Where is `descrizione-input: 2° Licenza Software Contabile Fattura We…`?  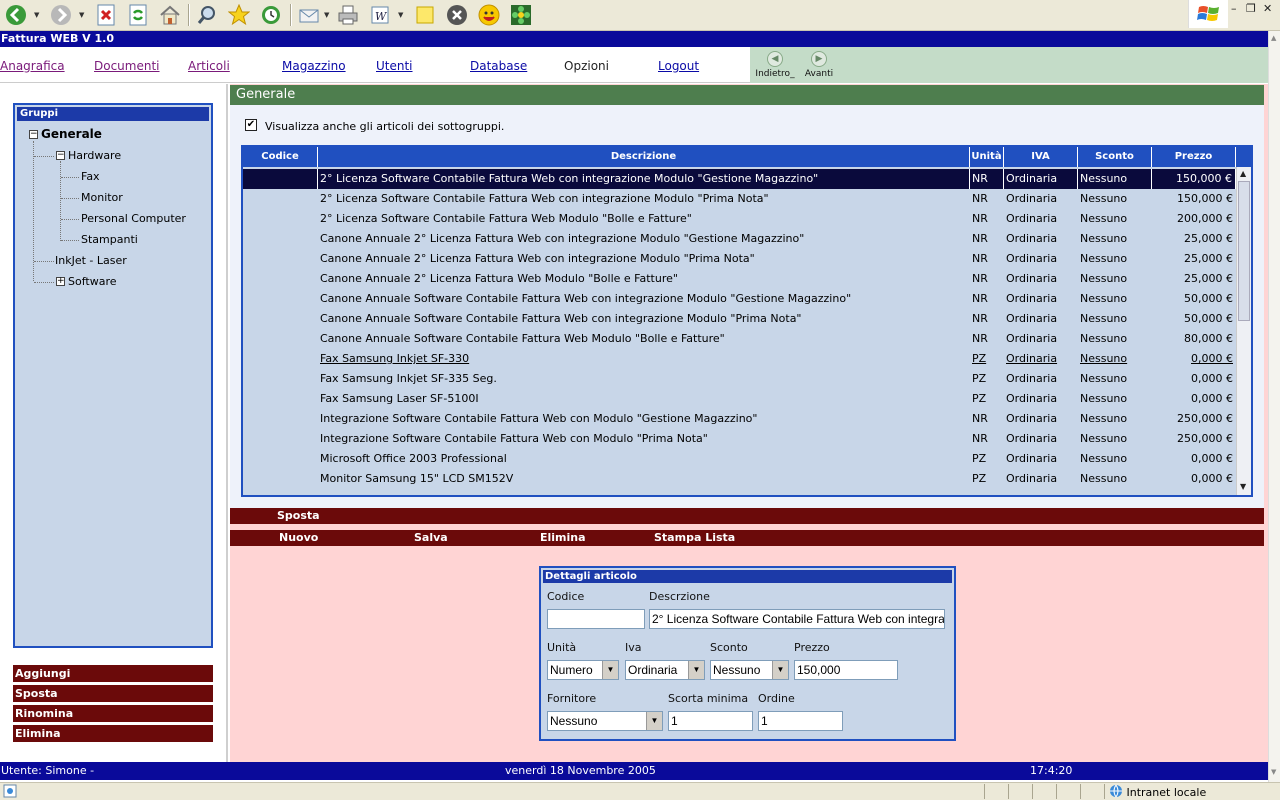 descrizione-input: 2° Licenza Software Contabile Fattura We… is located at coordinates (797, 619).